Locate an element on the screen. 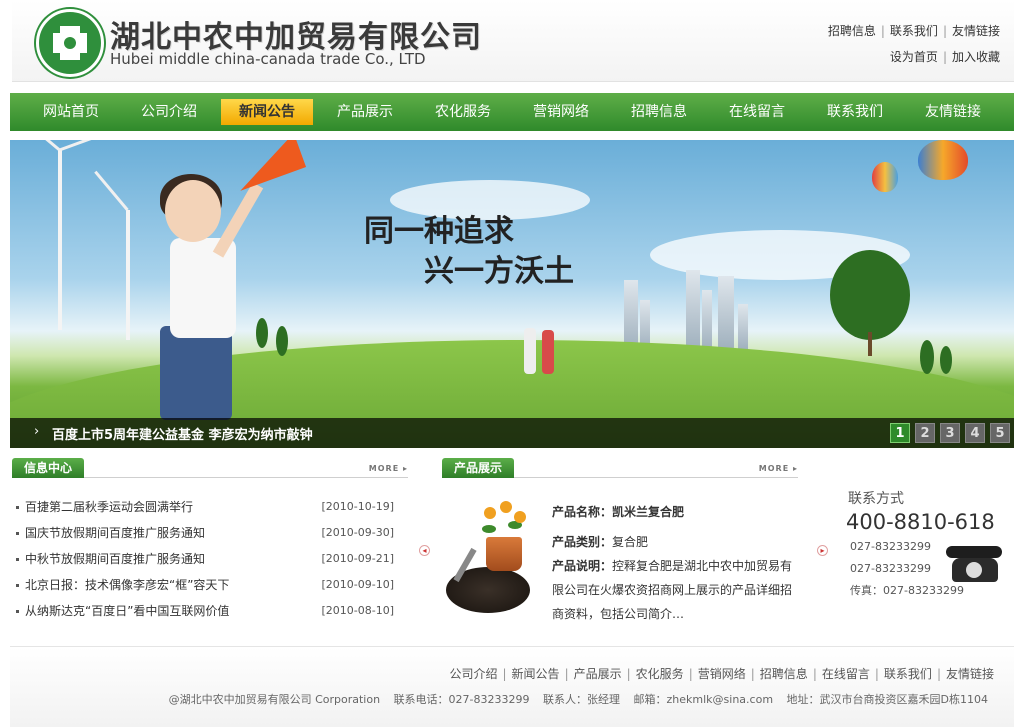  list-item: 中秋节放假期间百度推广服务通知 [2010-09-21] is located at coordinates (205, 562).